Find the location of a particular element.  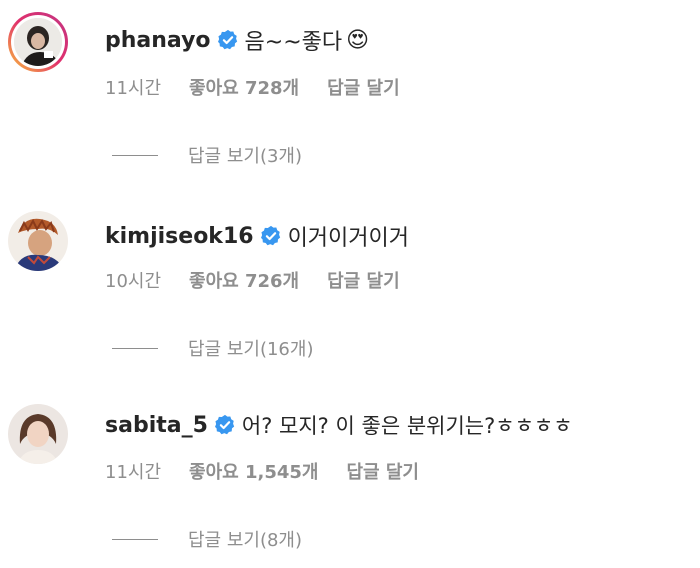

view-replies-label: 답글 보기(8개) is located at coordinates (245, 540).